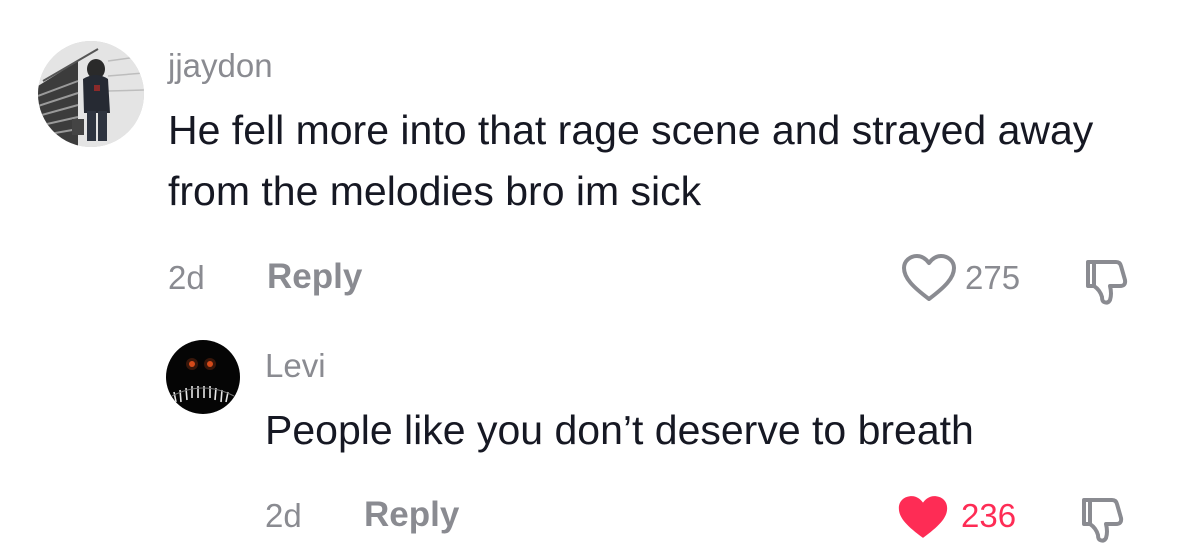  Describe the element at coordinates (619, 430) in the screenshot. I see `comment-text: People like you don’t deserve to breath` at that location.